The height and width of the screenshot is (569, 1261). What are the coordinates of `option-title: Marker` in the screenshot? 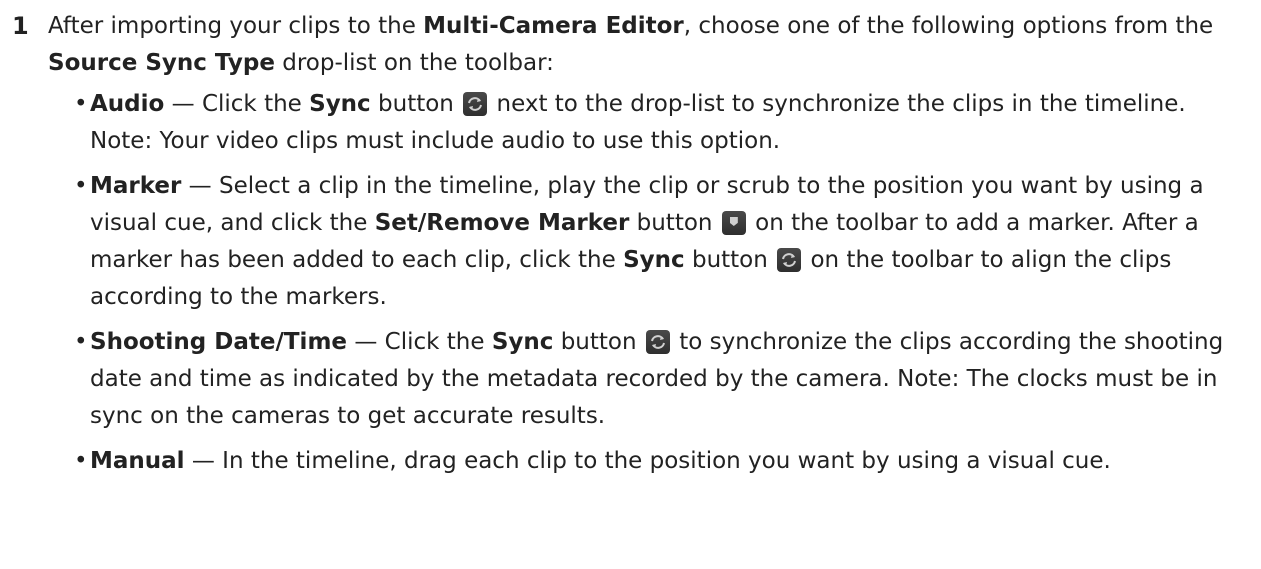 It's located at (136, 186).